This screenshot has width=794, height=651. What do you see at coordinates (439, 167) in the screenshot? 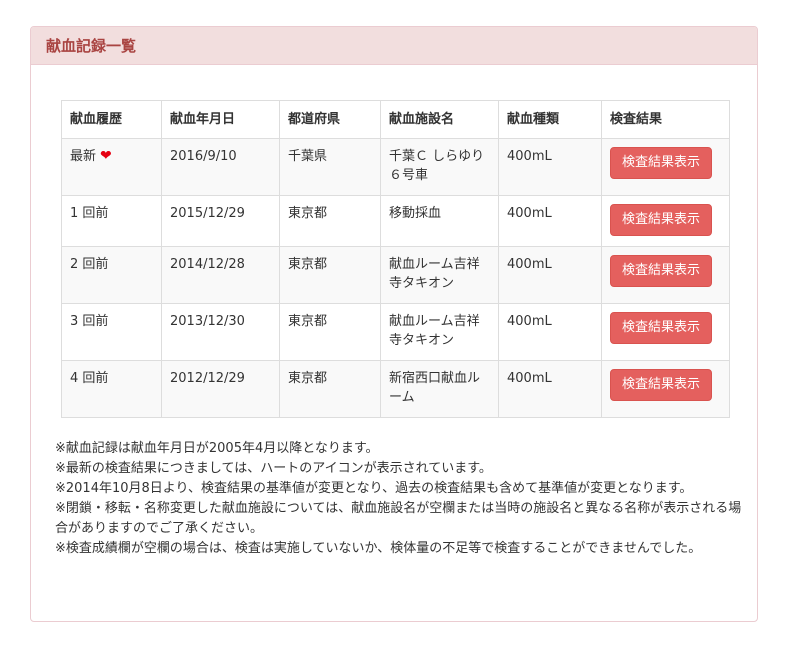
I see `facility-cell: 千葉Ｃ しらゆり６号車` at bounding box center [439, 167].